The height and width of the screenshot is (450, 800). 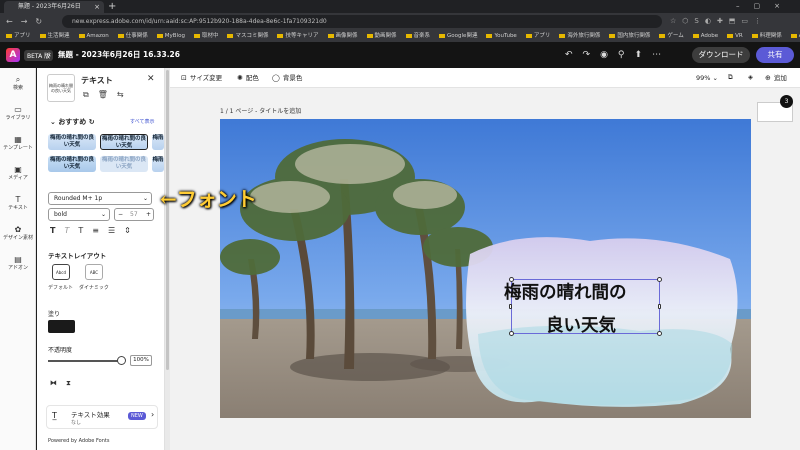 I want to click on close-tab-icon: ×, so click(x=97, y=7).